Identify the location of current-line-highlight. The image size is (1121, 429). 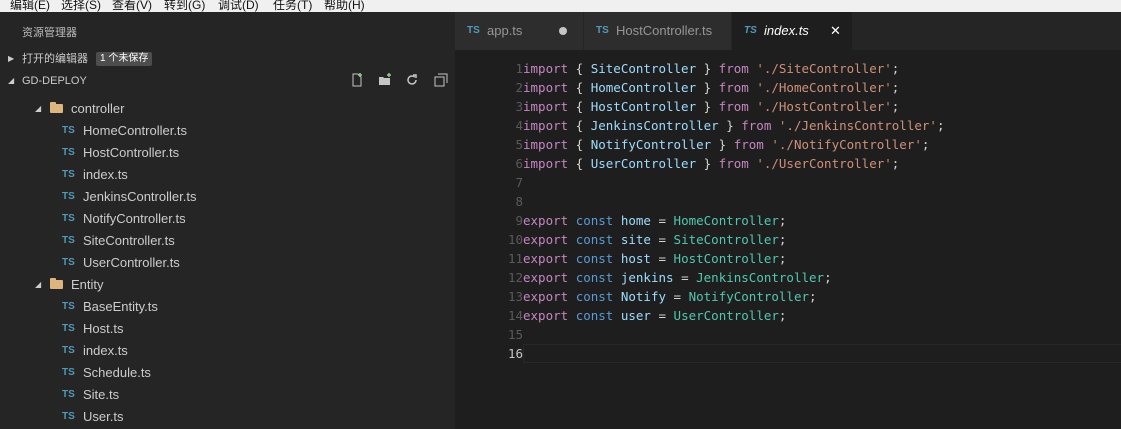
(822, 353).